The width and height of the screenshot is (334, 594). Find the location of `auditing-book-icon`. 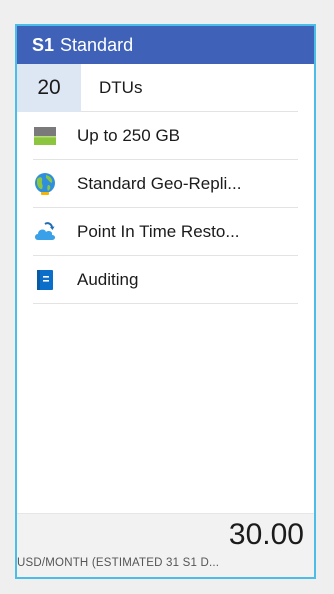

auditing-book-icon is located at coordinates (45, 279).